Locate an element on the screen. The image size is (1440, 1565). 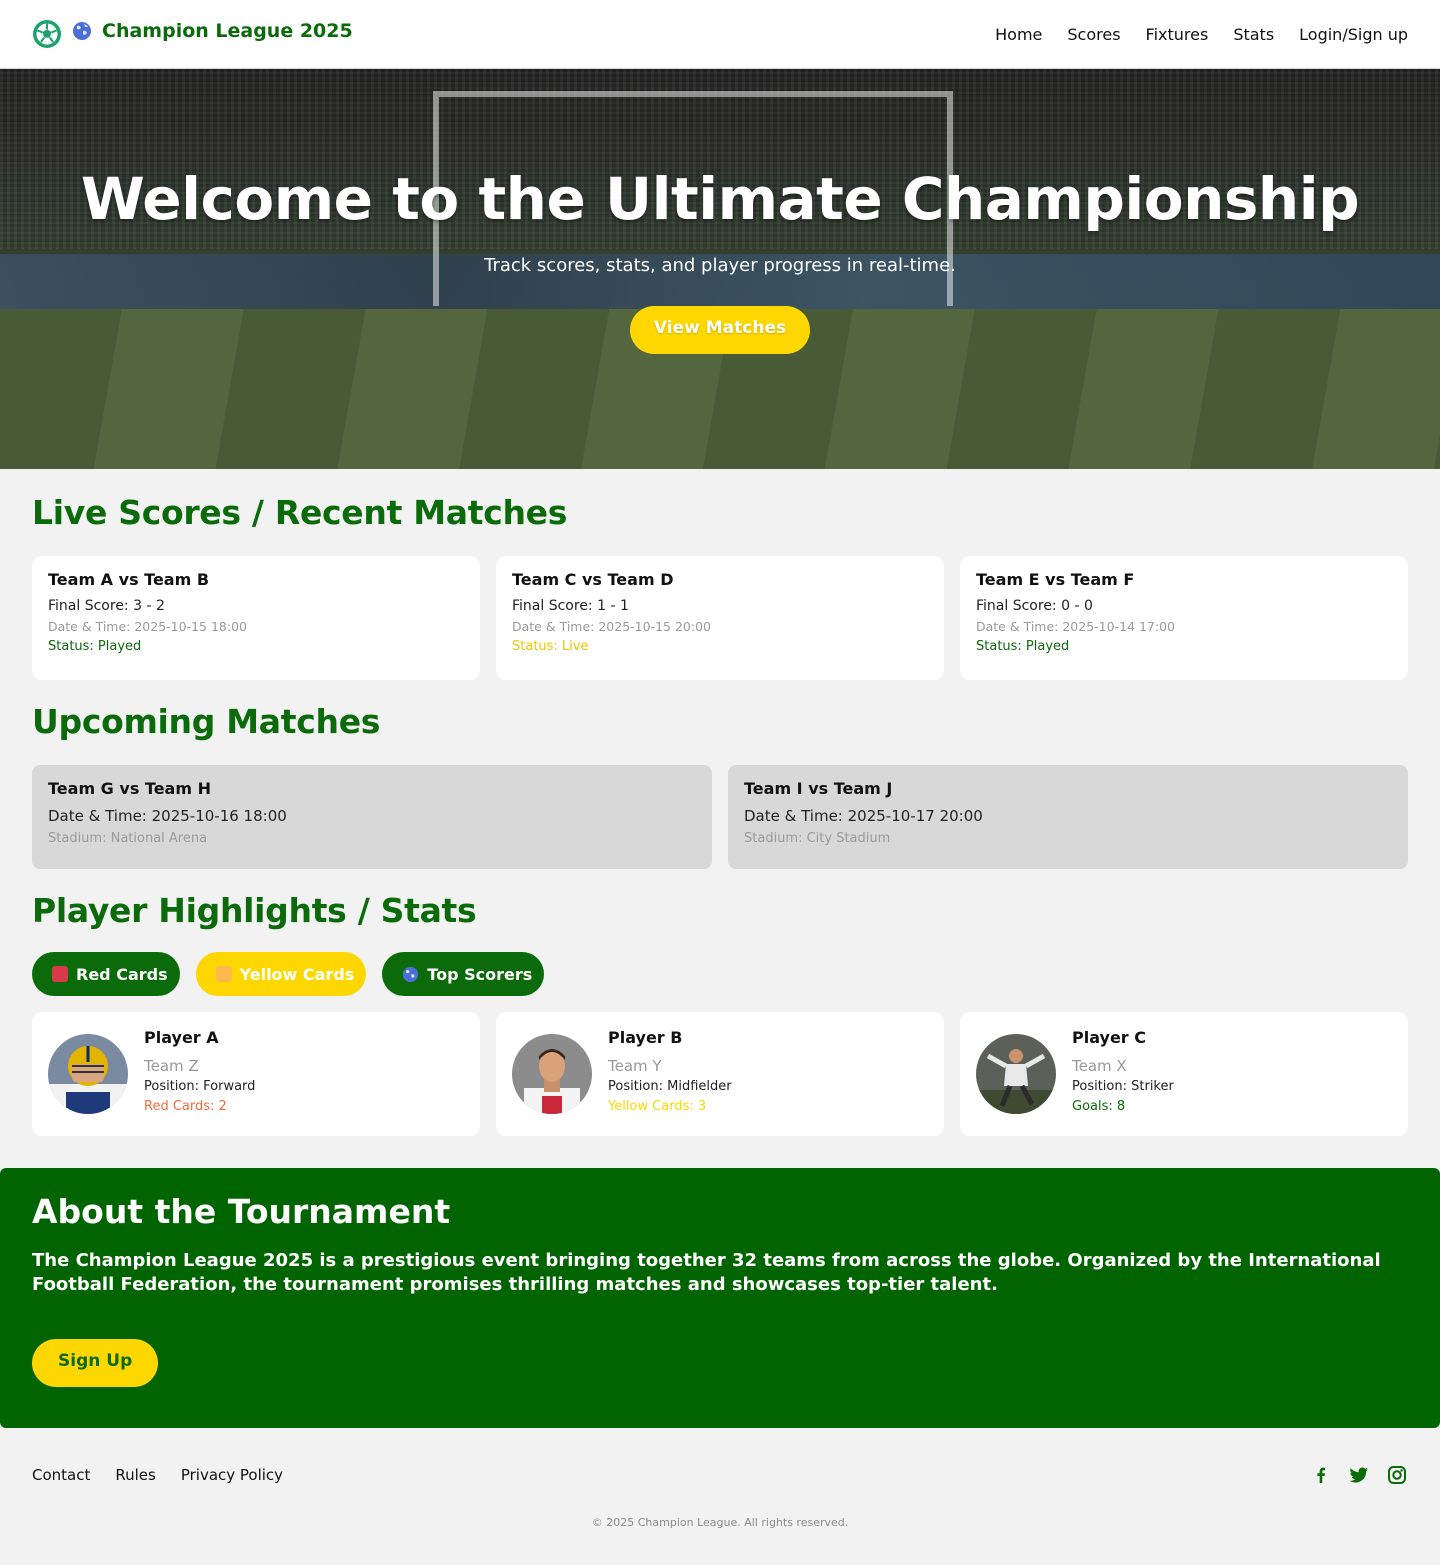
yellow-card-icon is located at coordinates (223, 974).